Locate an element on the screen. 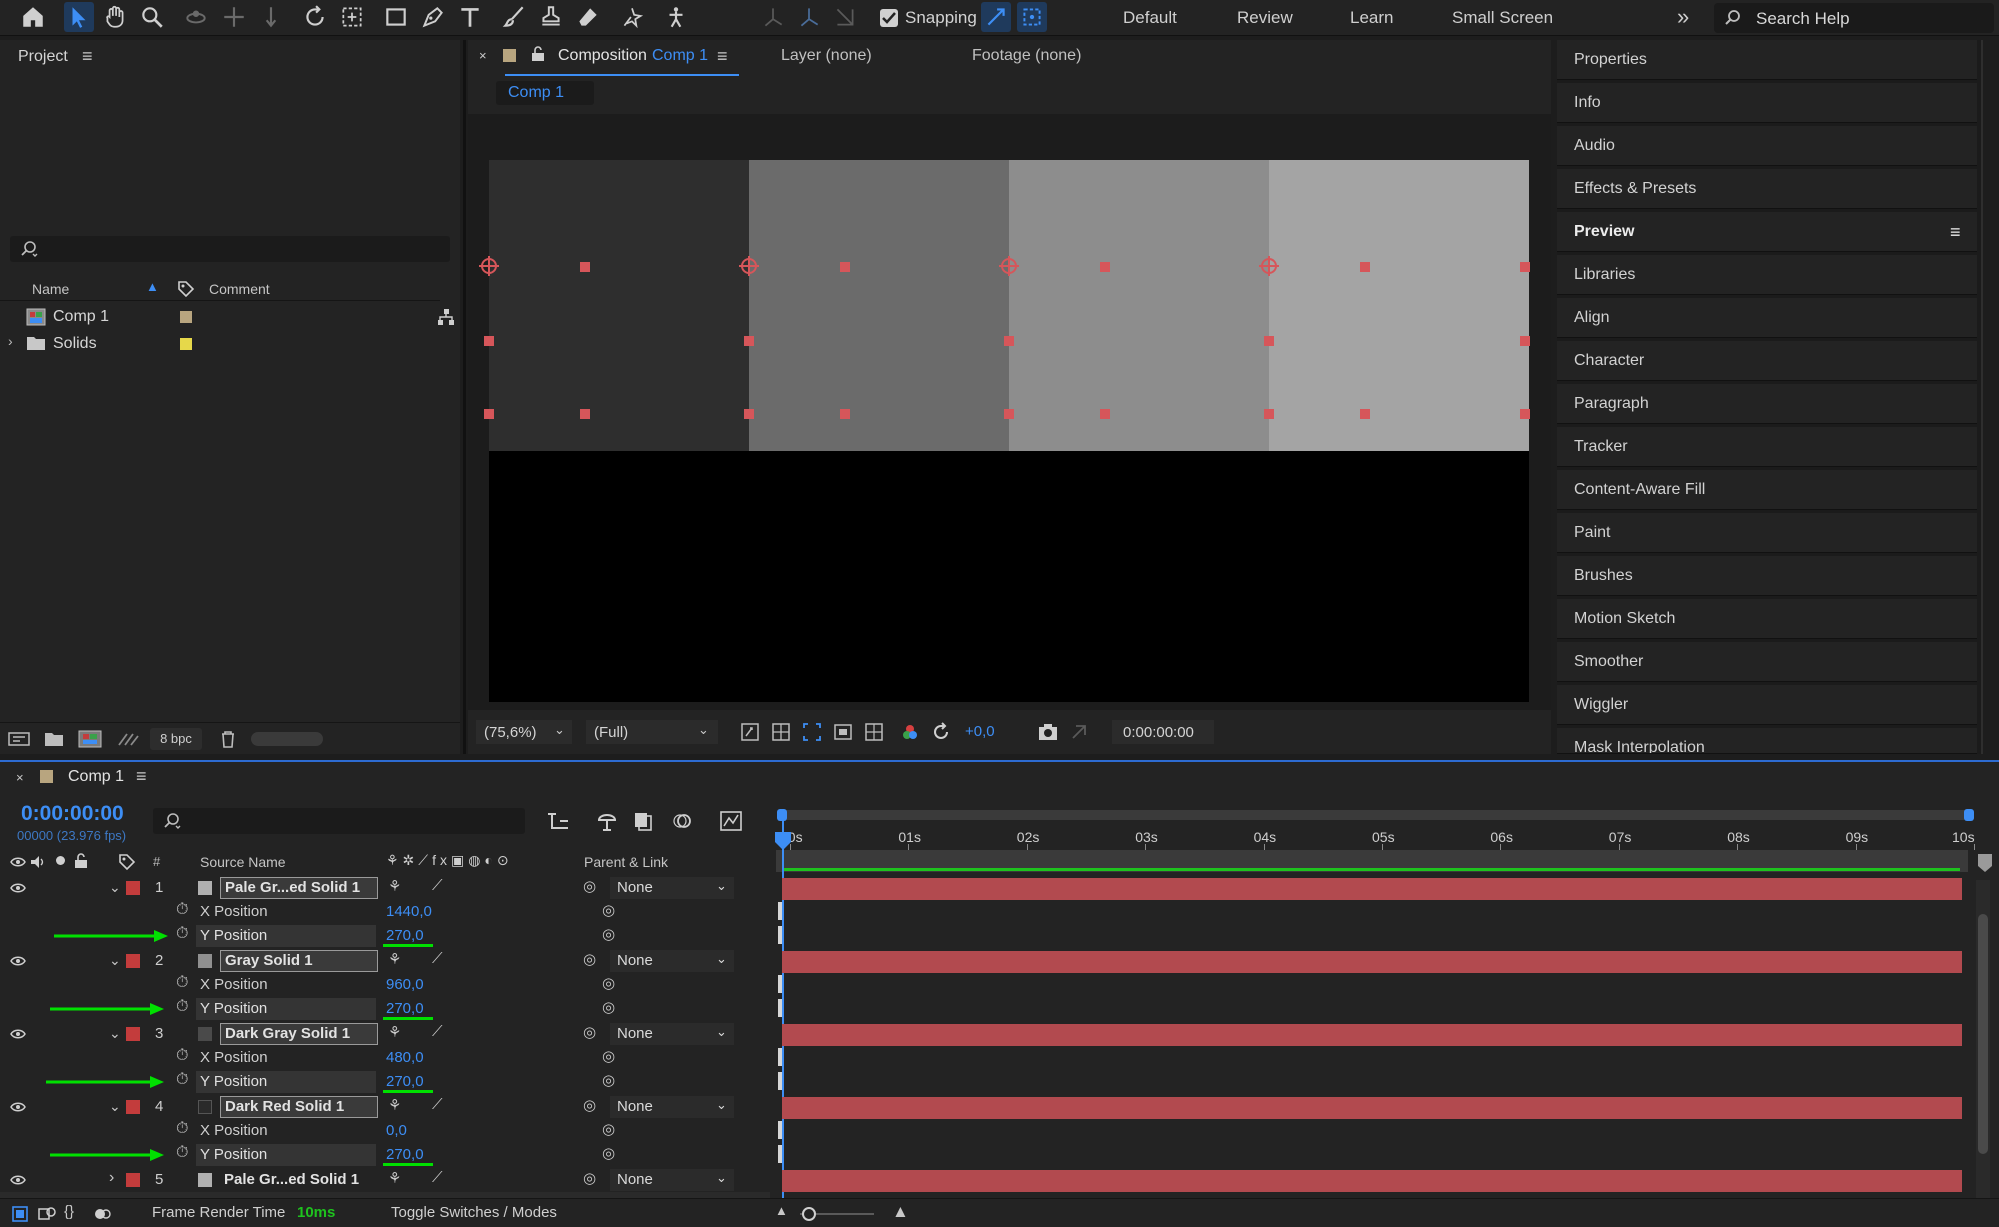 Image resolution: width=1999 pixels, height=1227 pixels. composition-navigator-tab: Comp 1 is located at coordinates (545, 93).